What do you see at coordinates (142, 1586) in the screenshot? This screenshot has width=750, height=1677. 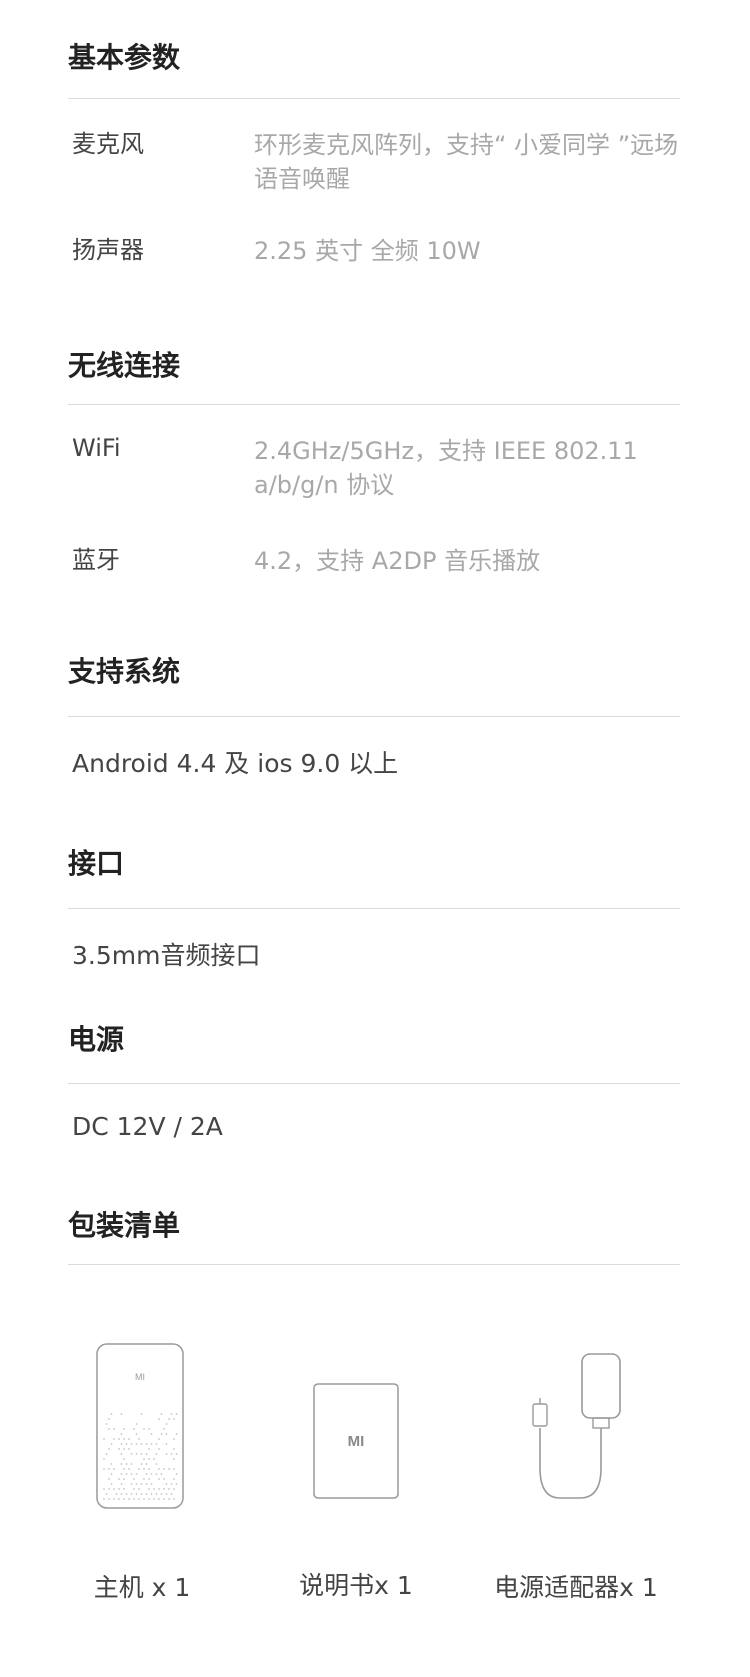 I see `package-item-label: 主机 x 1` at bounding box center [142, 1586].